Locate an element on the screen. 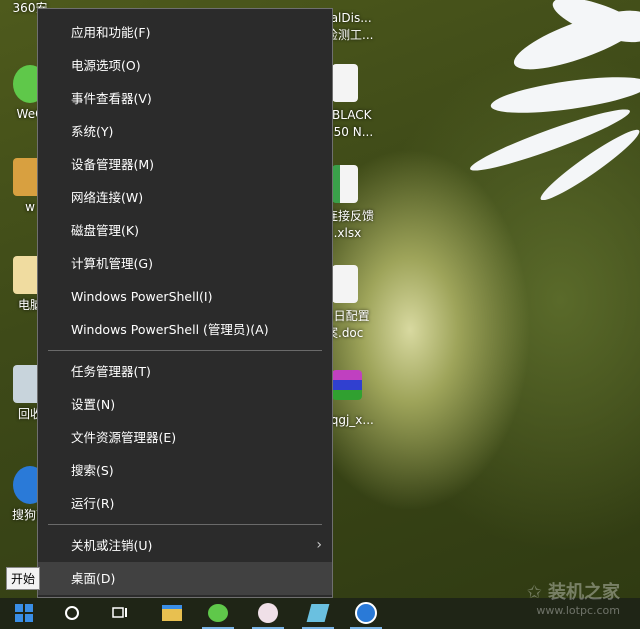 This screenshot has height=629, width=640. sogou-taskbar-icon is located at coordinates (366, 613).